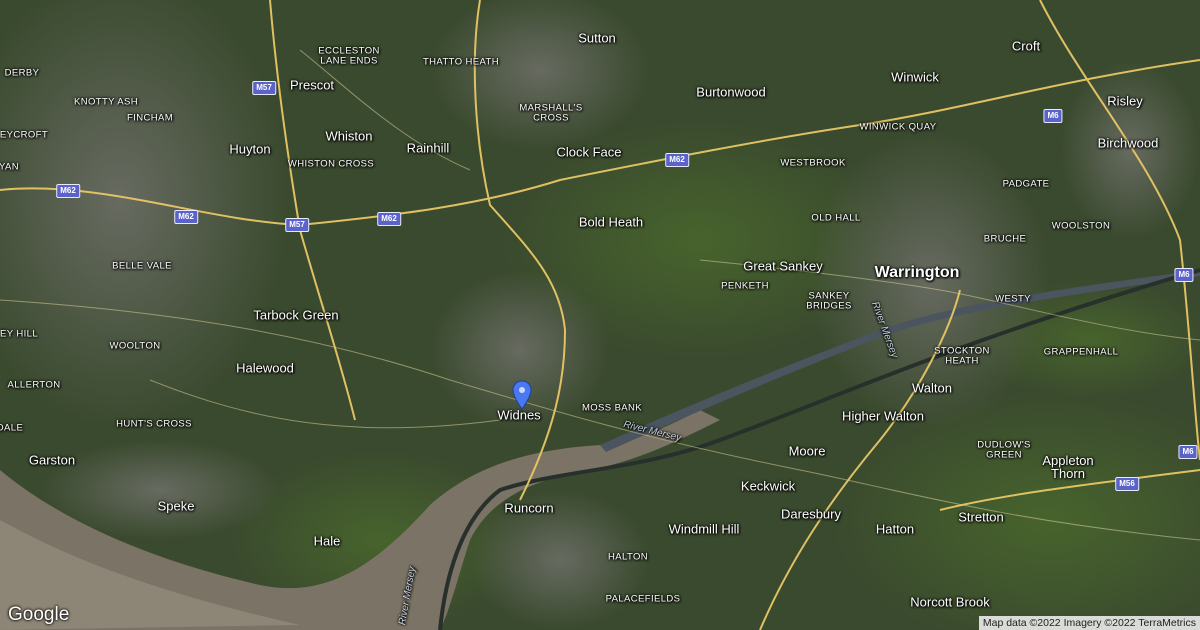 The image size is (1200, 630). Describe the element at coordinates (962, 356) in the screenshot. I see `place-label-stockton-heath: STOCKTON HEATH` at that location.